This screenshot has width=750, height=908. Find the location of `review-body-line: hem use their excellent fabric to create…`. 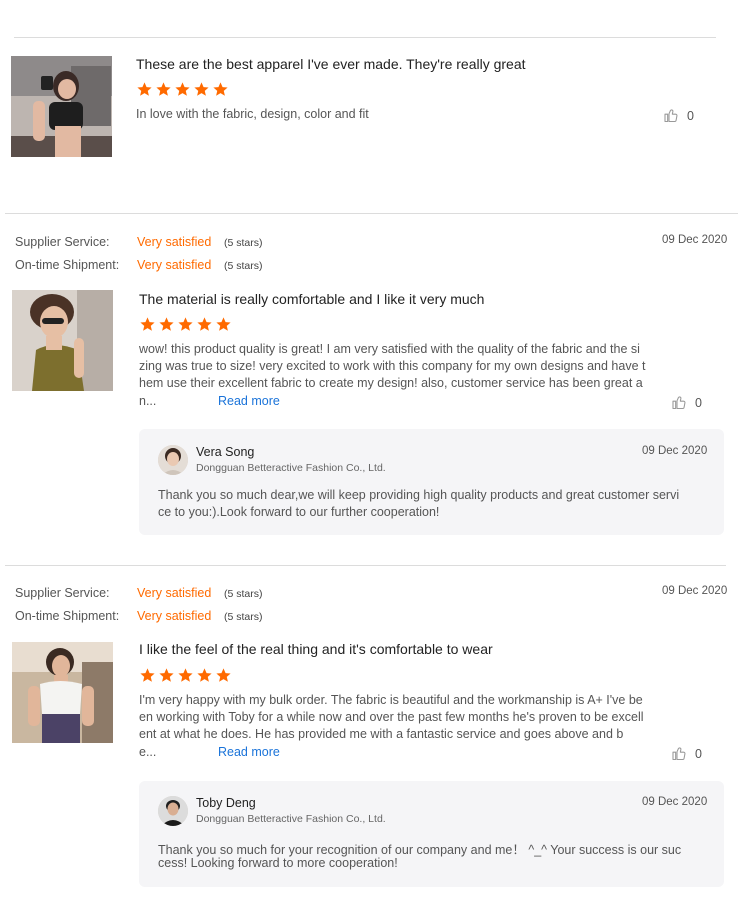

review-body-line: hem use their excellent fabric to create… is located at coordinates (391, 383).